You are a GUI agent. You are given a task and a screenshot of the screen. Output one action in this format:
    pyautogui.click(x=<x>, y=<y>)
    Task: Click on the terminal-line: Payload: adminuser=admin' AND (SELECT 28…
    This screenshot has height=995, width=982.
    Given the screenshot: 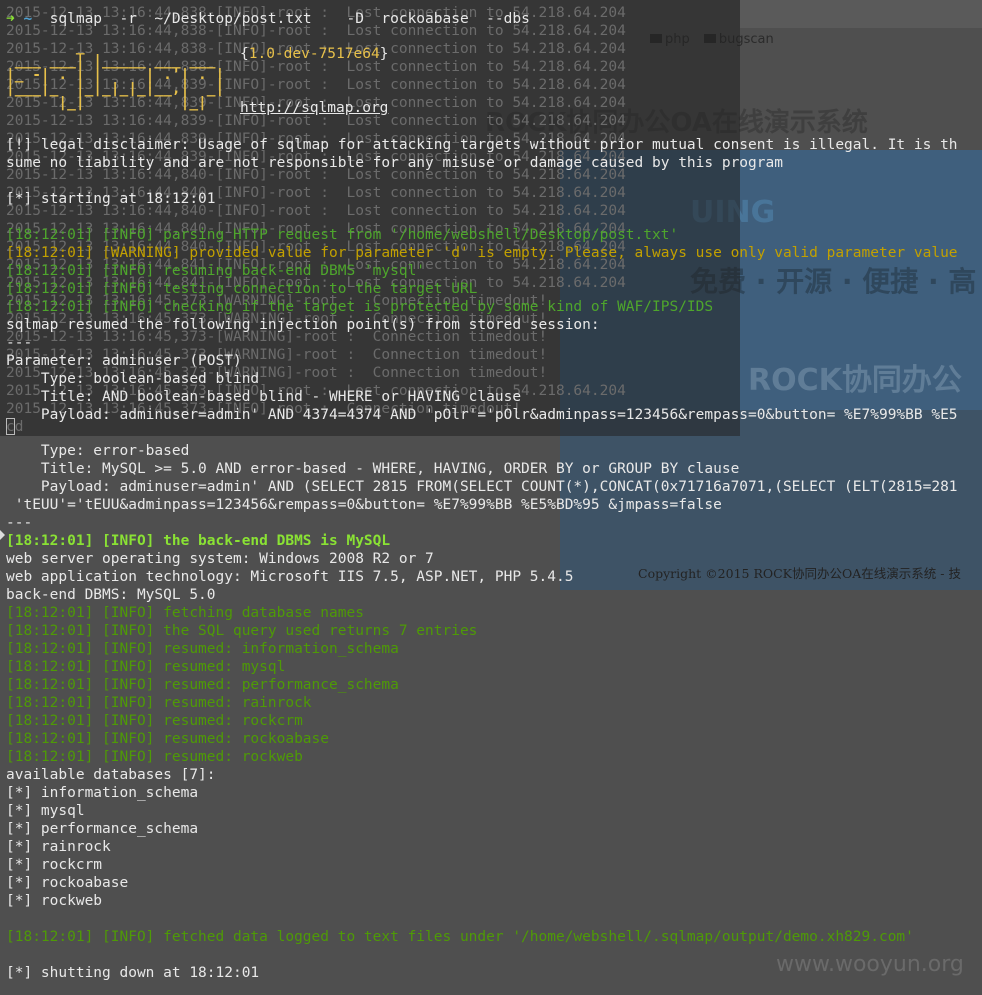 What is the action you would take?
    pyautogui.click(x=482, y=487)
    